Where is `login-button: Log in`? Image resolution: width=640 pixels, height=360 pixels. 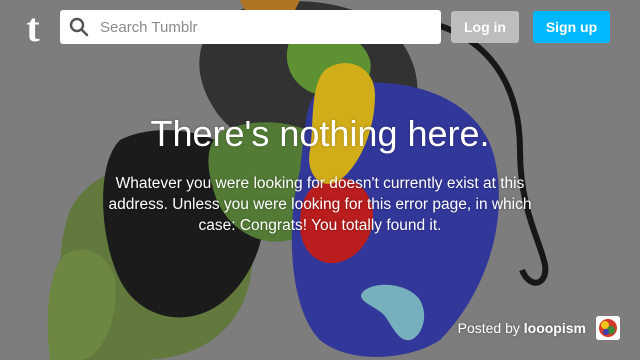 login-button: Log in is located at coordinates (485, 27).